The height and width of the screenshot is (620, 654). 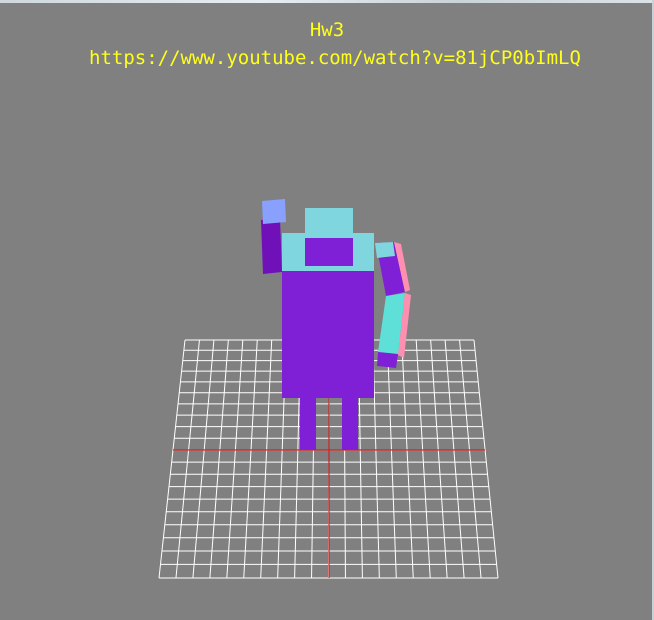 What do you see at coordinates (387, 360) in the screenshot?
I see `robot-right-hand` at bounding box center [387, 360].